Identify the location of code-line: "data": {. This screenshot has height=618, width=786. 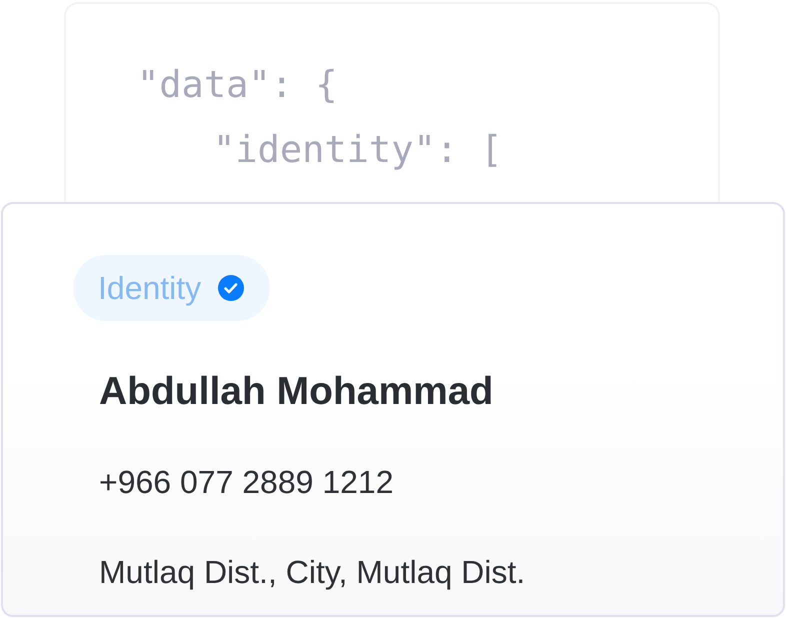
(237, 85).